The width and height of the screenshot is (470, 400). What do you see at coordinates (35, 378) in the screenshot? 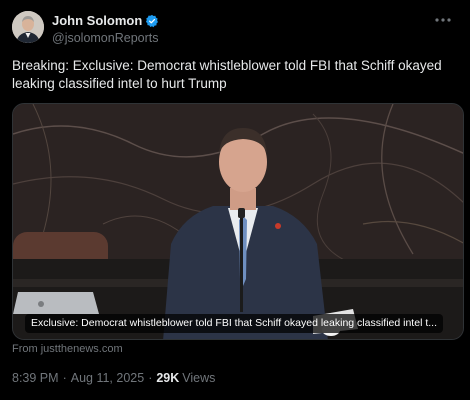
I see `tweet-time: 8:39 PM` at bounding box center [35, 378].